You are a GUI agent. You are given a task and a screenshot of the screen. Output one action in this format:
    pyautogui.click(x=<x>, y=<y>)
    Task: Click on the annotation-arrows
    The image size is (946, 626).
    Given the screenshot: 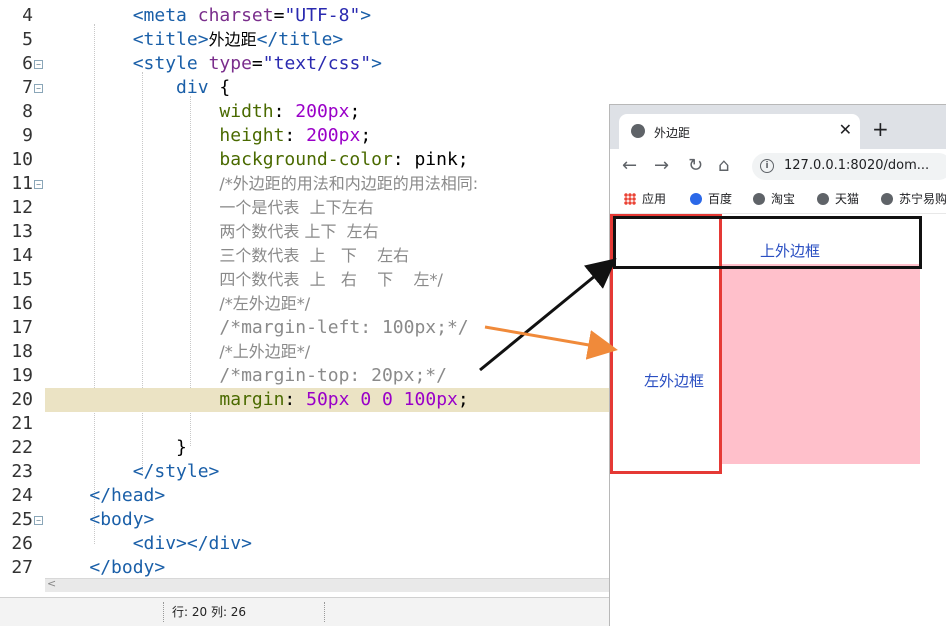 What is the action you would take?
    pyautogui.click(x=548, y=315)
    